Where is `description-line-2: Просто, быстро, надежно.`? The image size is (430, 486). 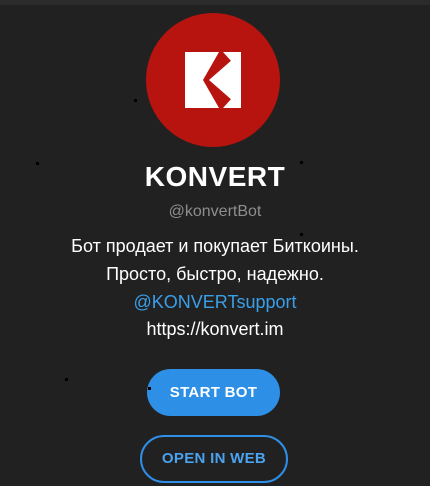 description-line-2: Просто, быстро, надежно. is located at coordinates (215, 274).